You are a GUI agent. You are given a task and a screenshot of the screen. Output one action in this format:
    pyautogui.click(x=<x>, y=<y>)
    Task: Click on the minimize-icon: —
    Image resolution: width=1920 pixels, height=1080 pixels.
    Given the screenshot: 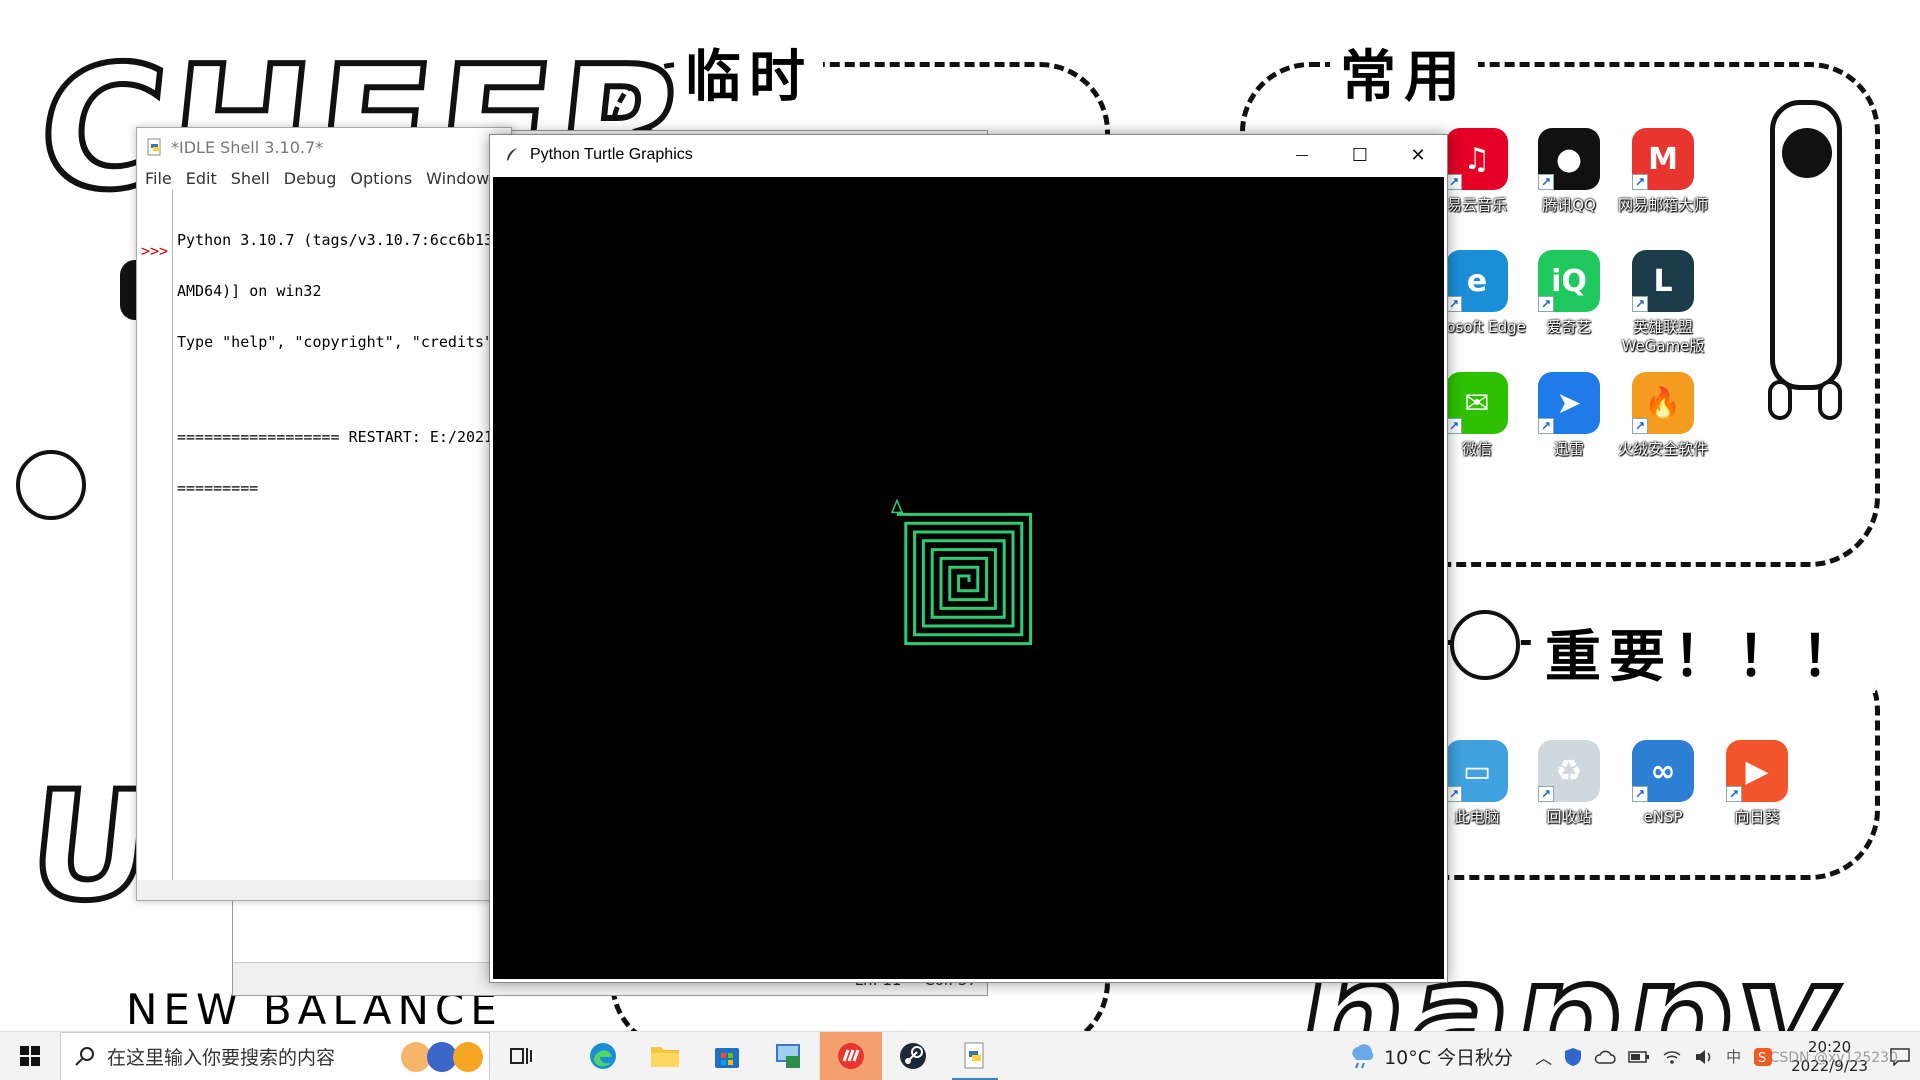 What is the action you would take?
    pyautogui.click(x=1302, y=155)
    